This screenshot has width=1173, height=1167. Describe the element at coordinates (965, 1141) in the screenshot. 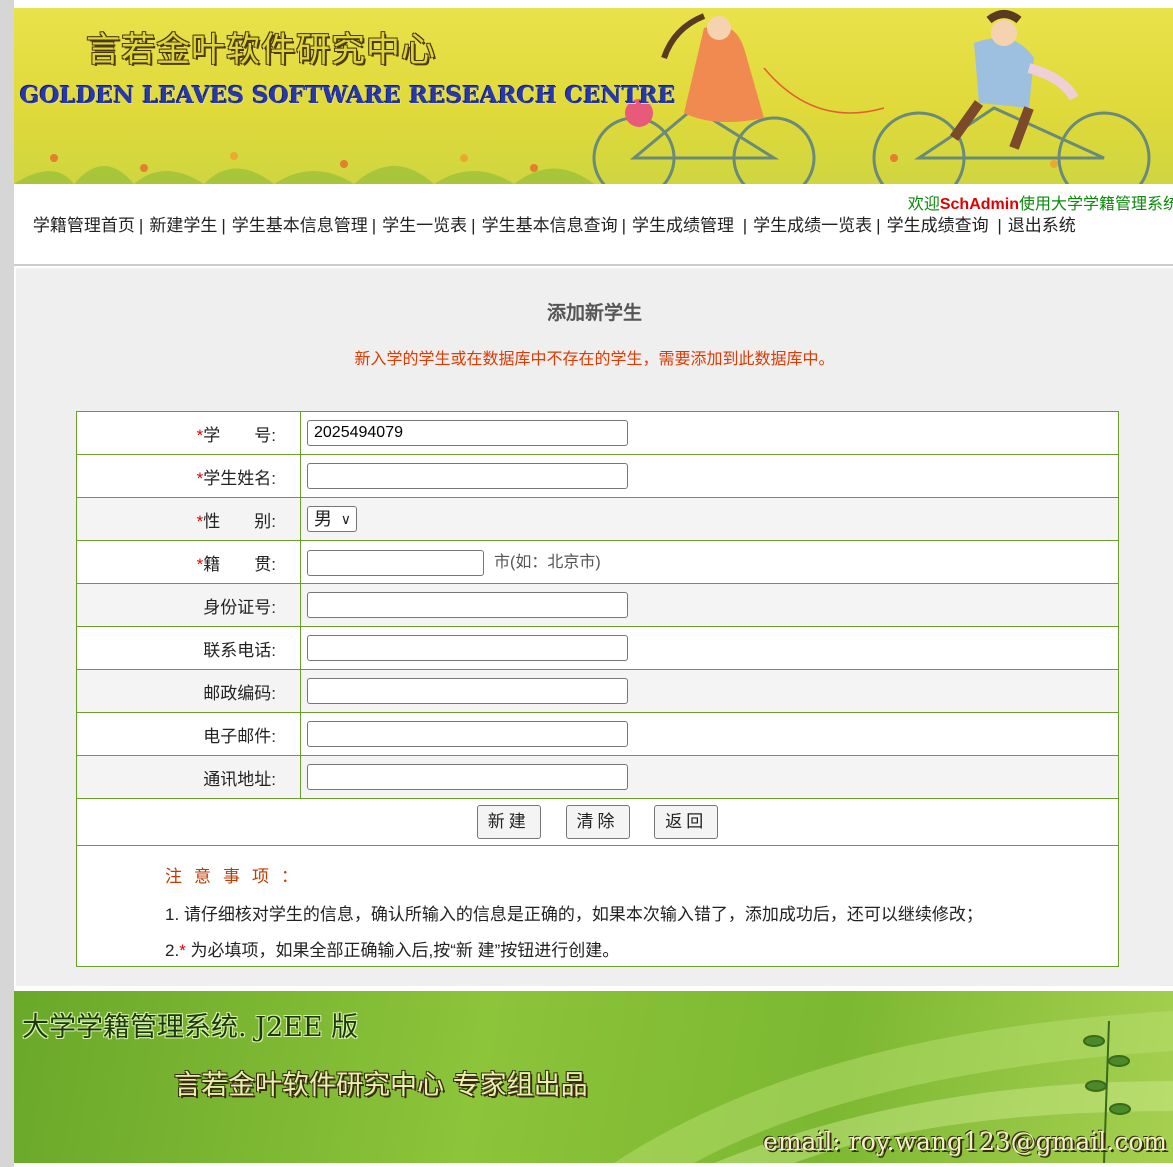

I see `footer-email: email: roy.wang123@gmail.com` at that location.